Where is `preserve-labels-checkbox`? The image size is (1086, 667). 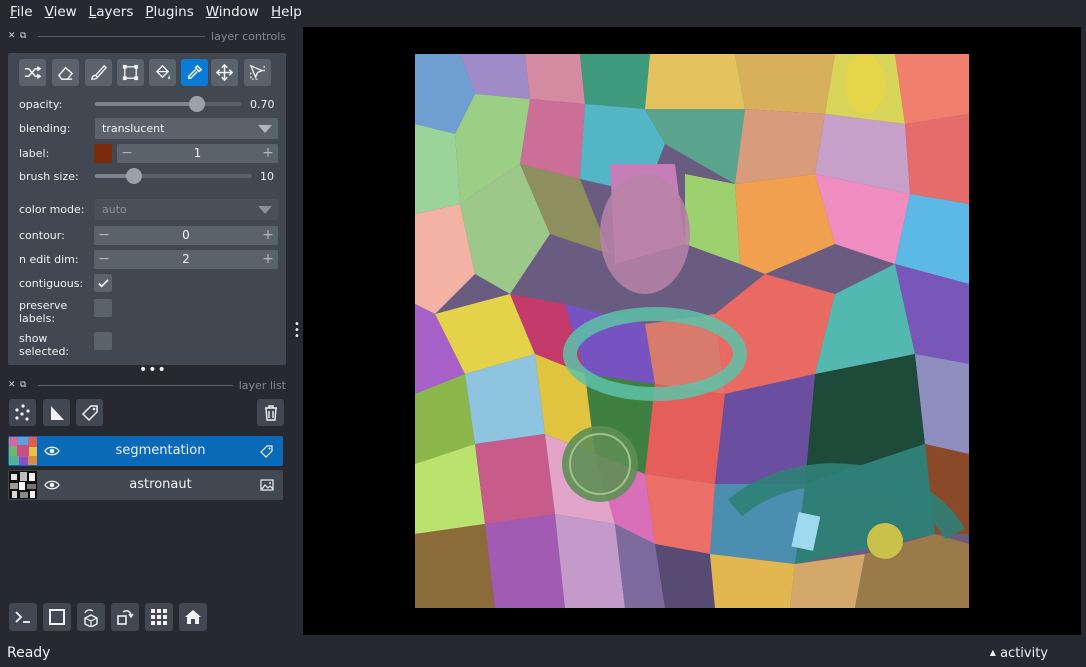 preserve-labels-checkbox is located at coordinates (103, 308).